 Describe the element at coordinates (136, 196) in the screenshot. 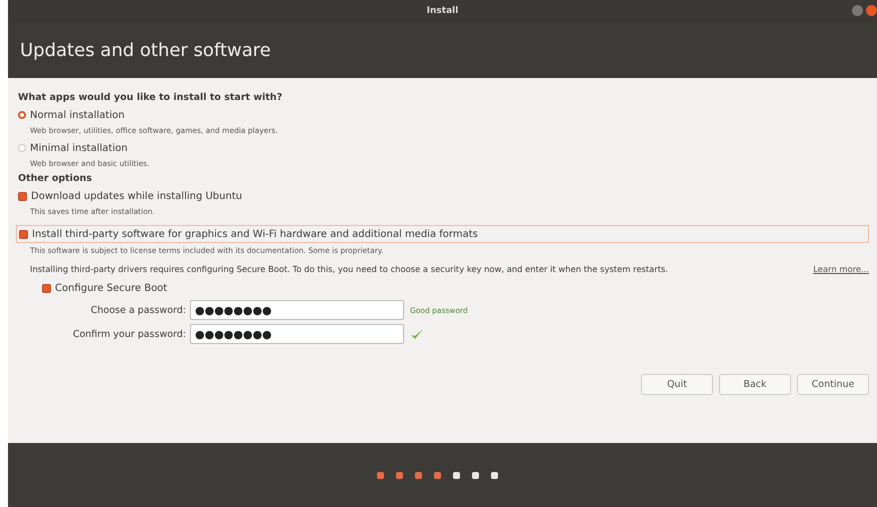

I see `checkbox-label: Download updates while installing Ubuntu` at that location.